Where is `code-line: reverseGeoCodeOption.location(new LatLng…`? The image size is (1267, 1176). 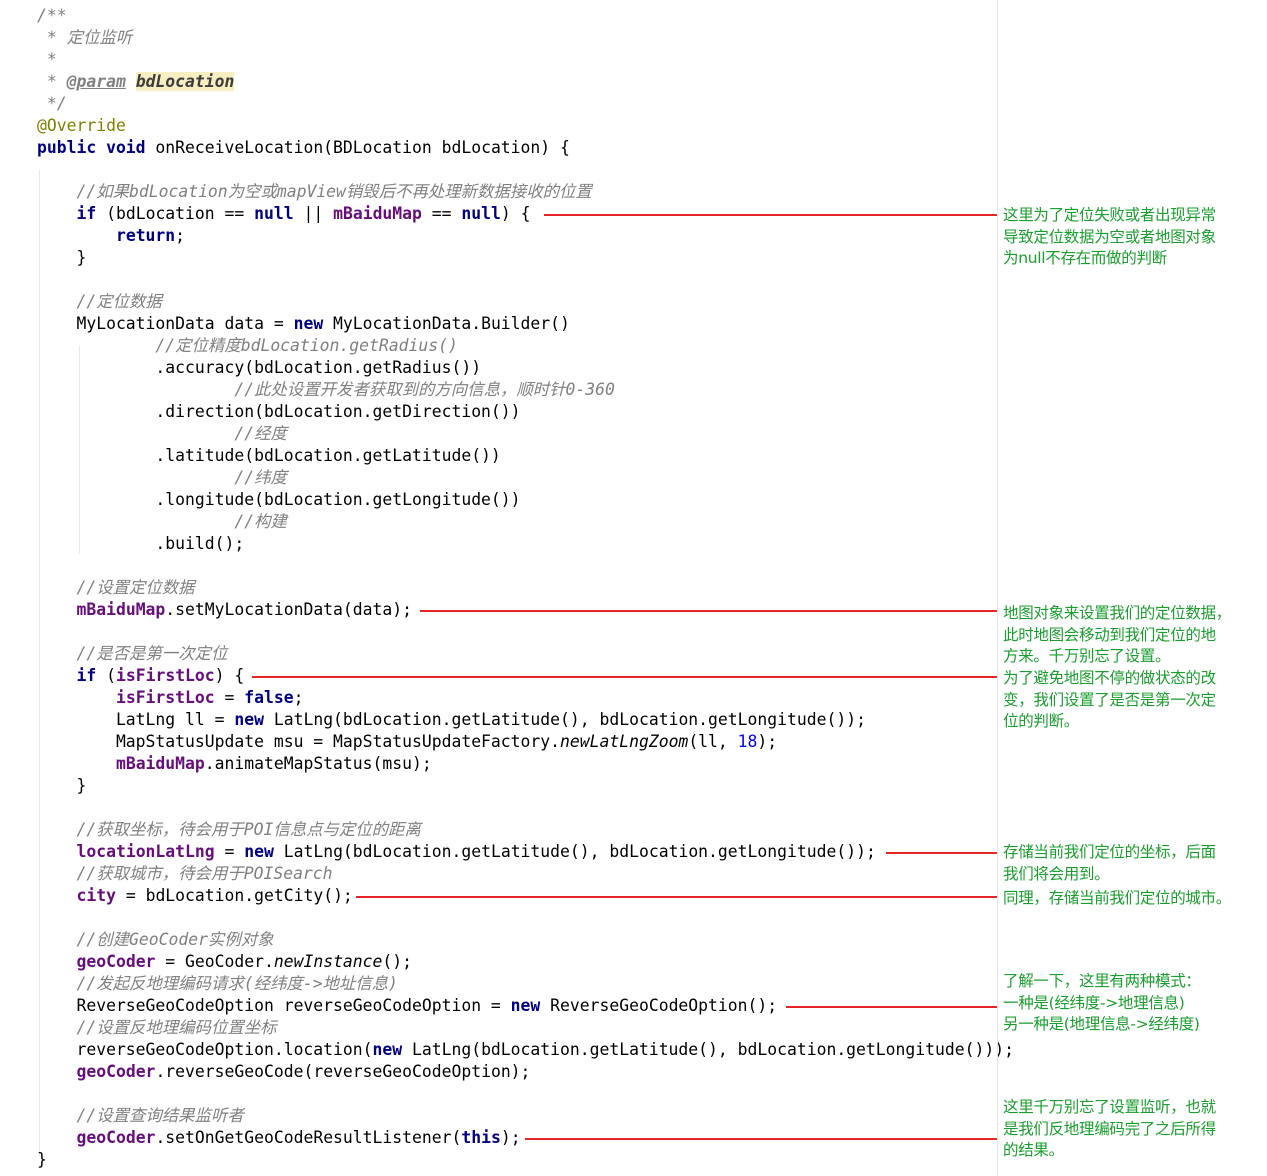 code-line: reverseGeoCodeOption.location(new LatLng… is located at coordinates (525, 1050).